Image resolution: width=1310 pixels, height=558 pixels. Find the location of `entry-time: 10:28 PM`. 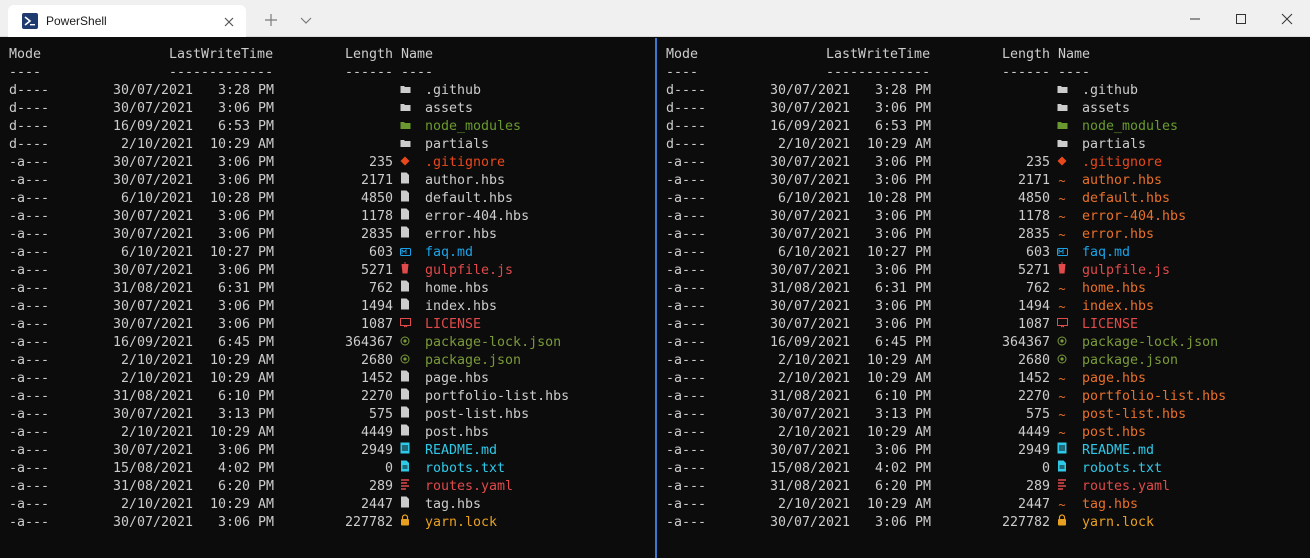

entry-time: 10:28 PM is located at coordinates (898, 198).